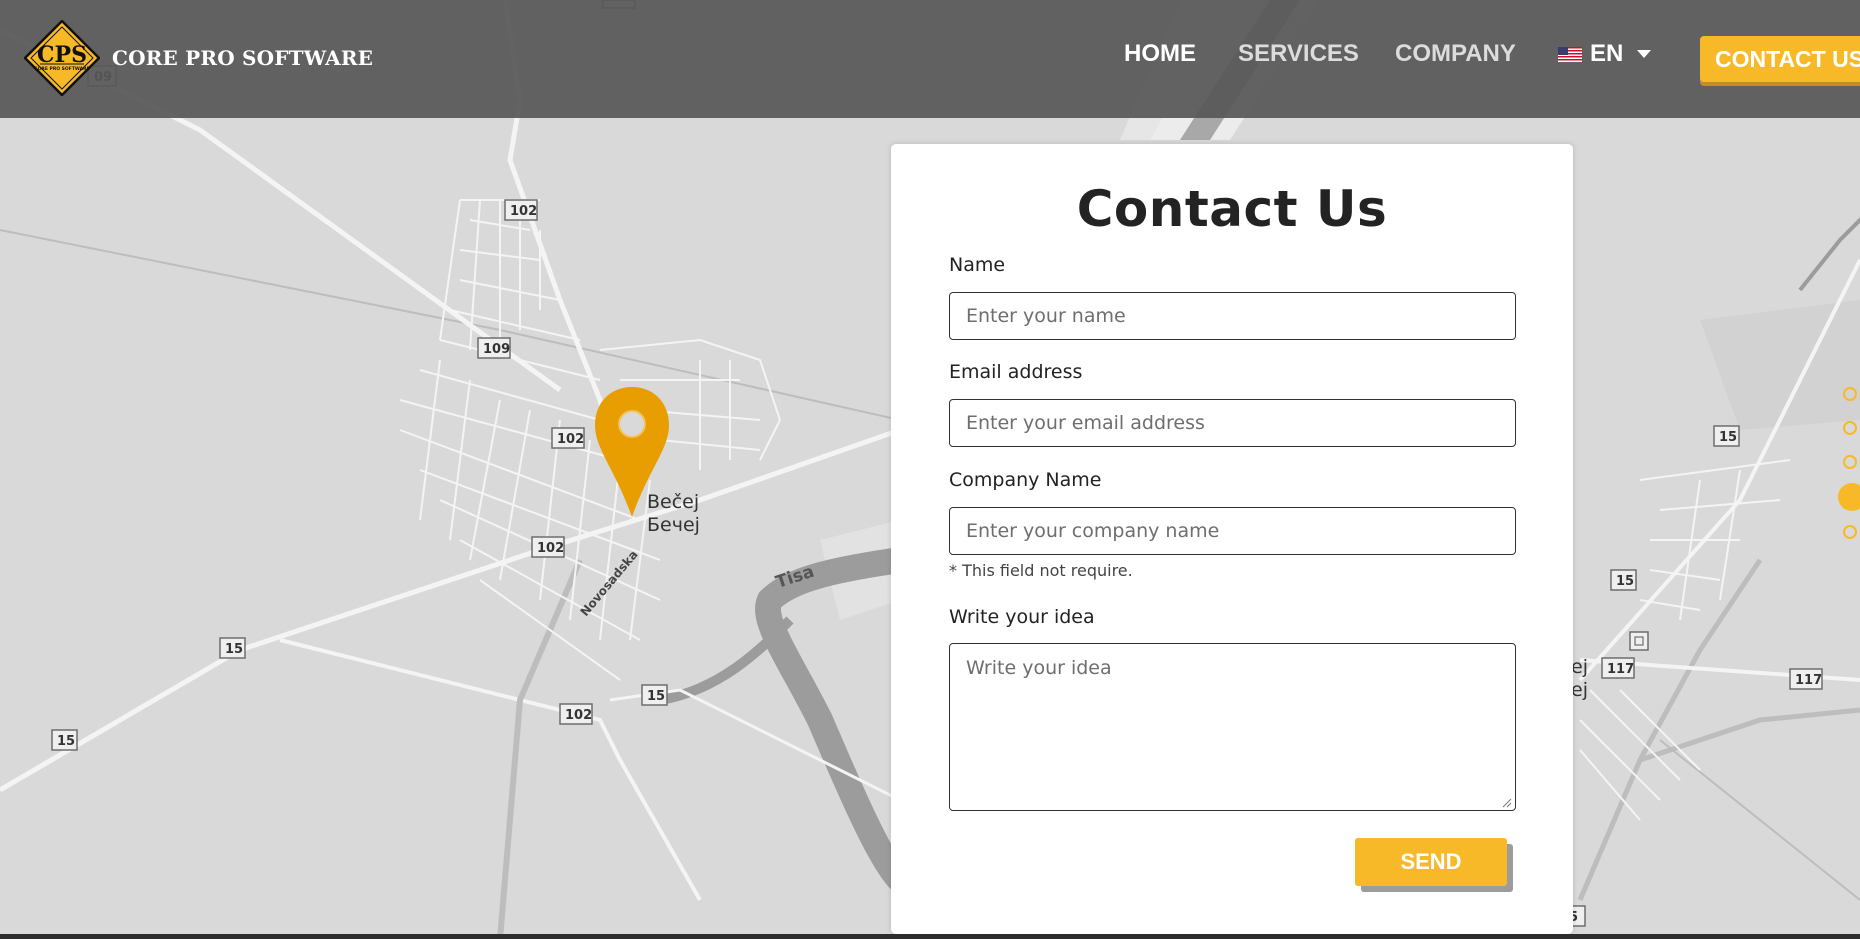  I want to click on company-label: Company Name, so click(1025, 480).